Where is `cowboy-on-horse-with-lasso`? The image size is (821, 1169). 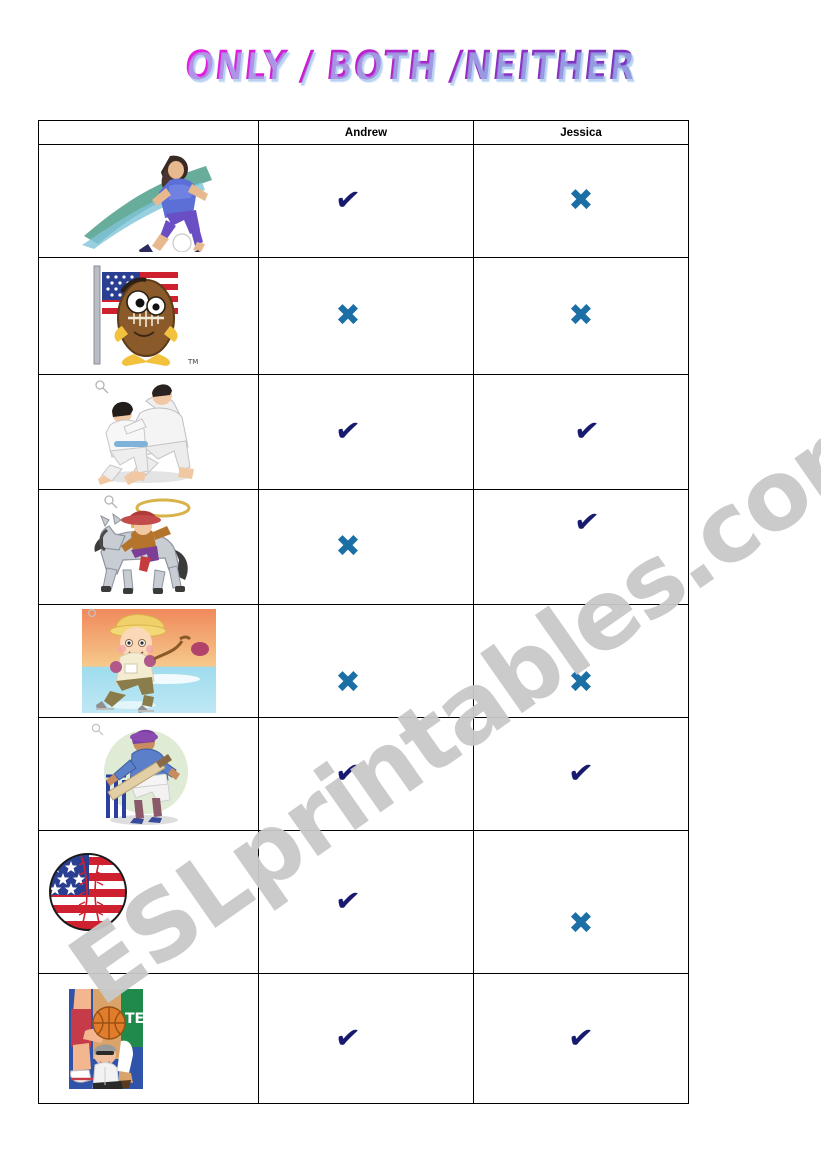
cowboy-on-horse-with-lasso is located at coordinates (141, 544).